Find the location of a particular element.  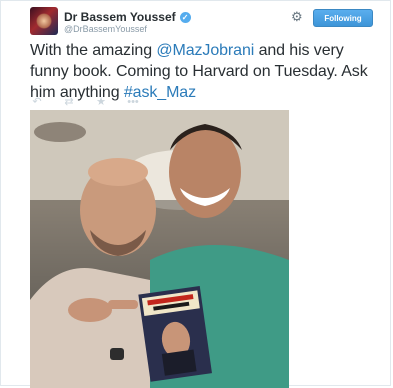

author-name-row: Dr Bassem Youssef ✓ is located at coordinates (127, 17).